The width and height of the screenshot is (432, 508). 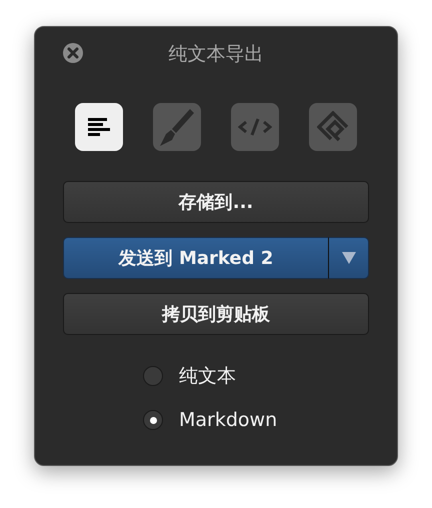 What do you see at coordinates (216, 314) in the screenshot?
I see `action-button: 拷贝到剪贴板` at bounding box center [216, 314].